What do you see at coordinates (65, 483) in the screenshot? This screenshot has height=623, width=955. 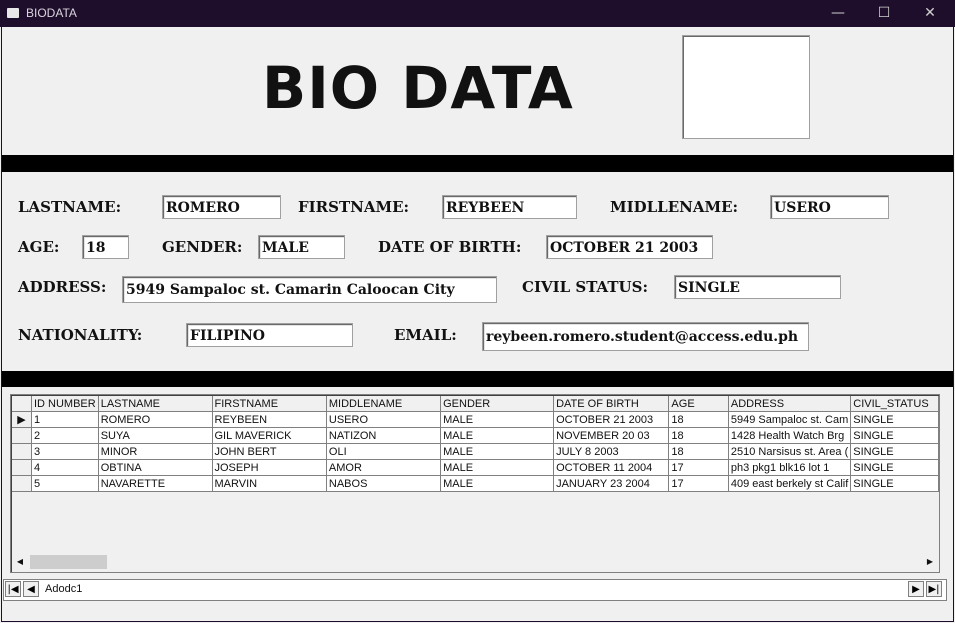 I see `table-cell: 5` at bounding box center [65, 483].